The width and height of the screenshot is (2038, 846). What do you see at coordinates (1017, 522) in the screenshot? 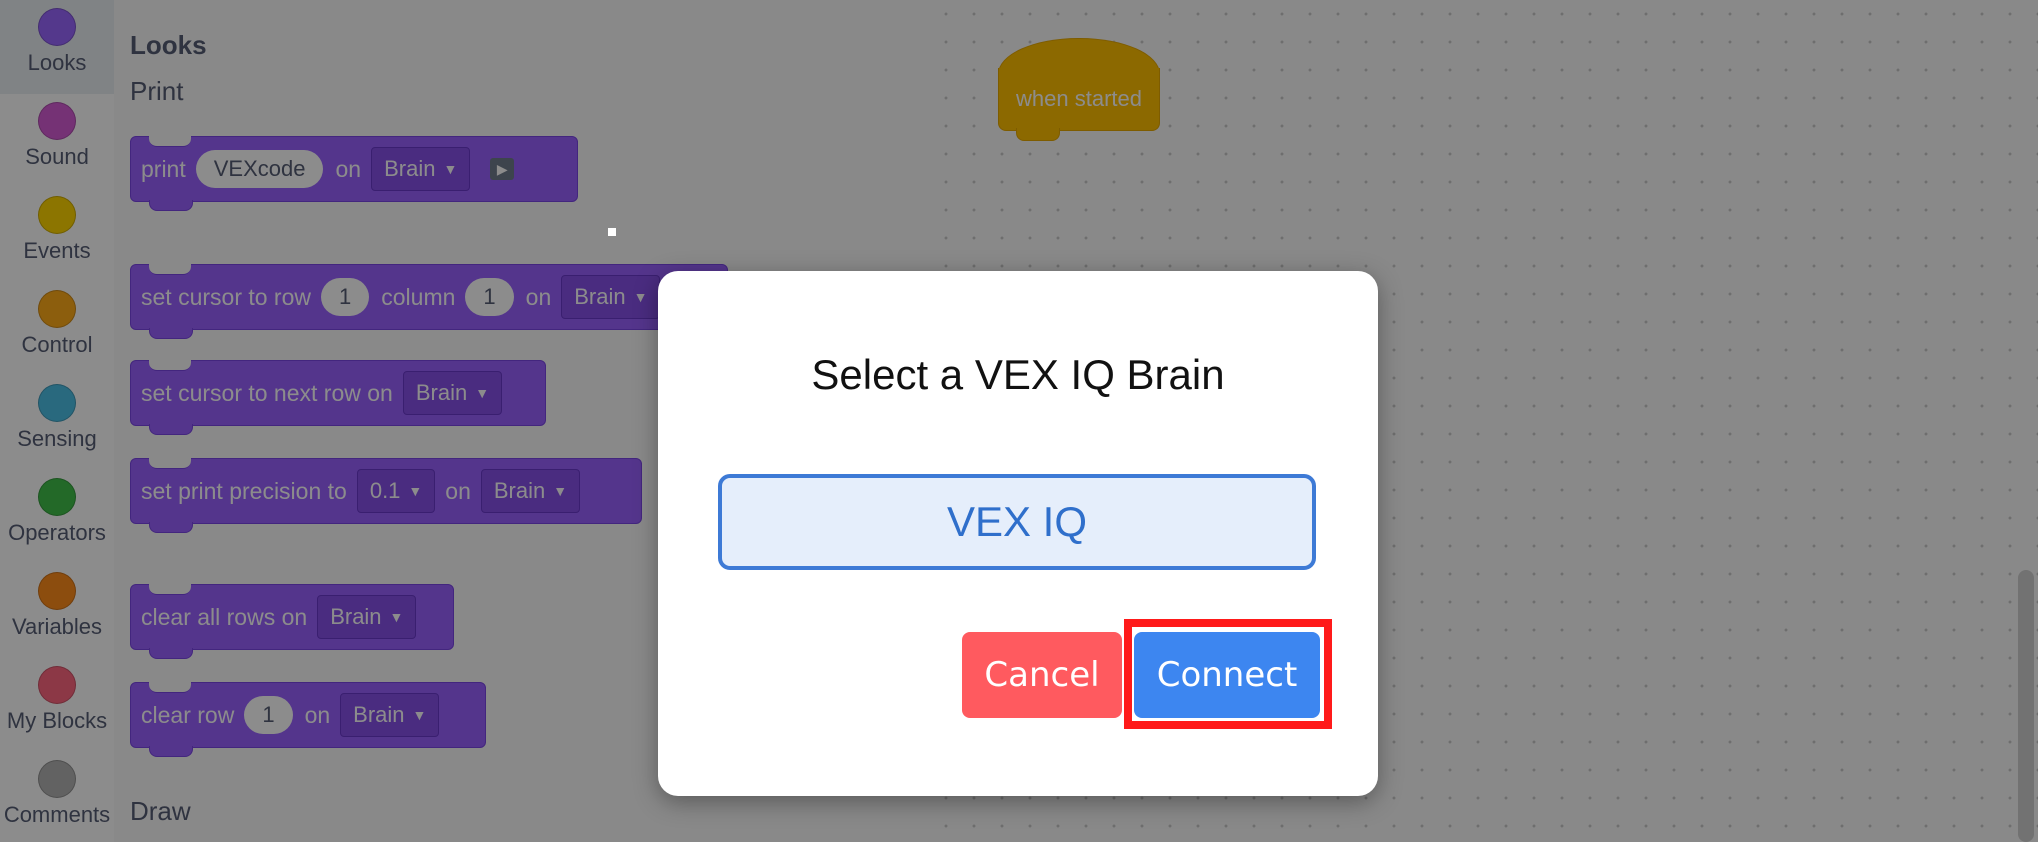
I see `brain-option-vex-iq: VEX IQ` at bounding box center [1017, 522].